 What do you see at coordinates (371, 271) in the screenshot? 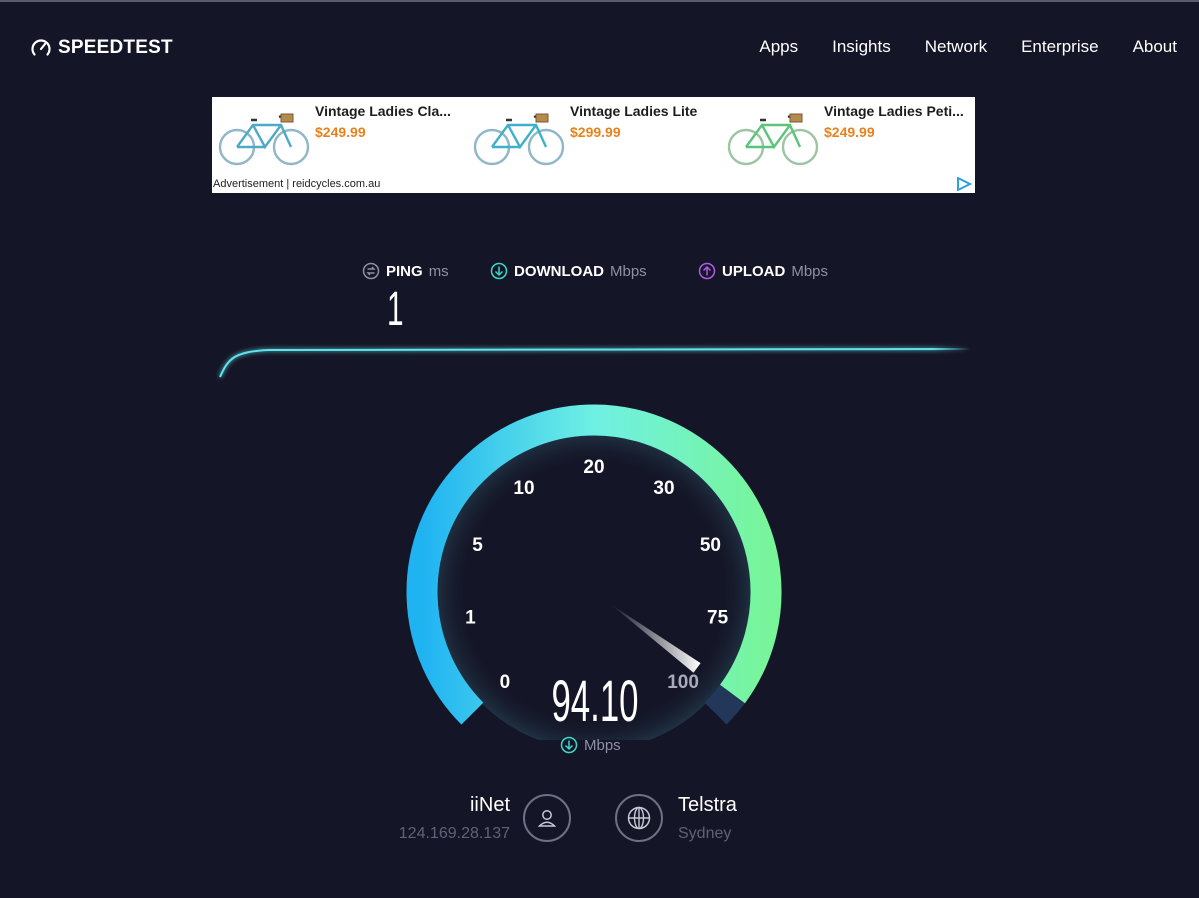
I see `ping-icon` at bounding box center [371, 271].